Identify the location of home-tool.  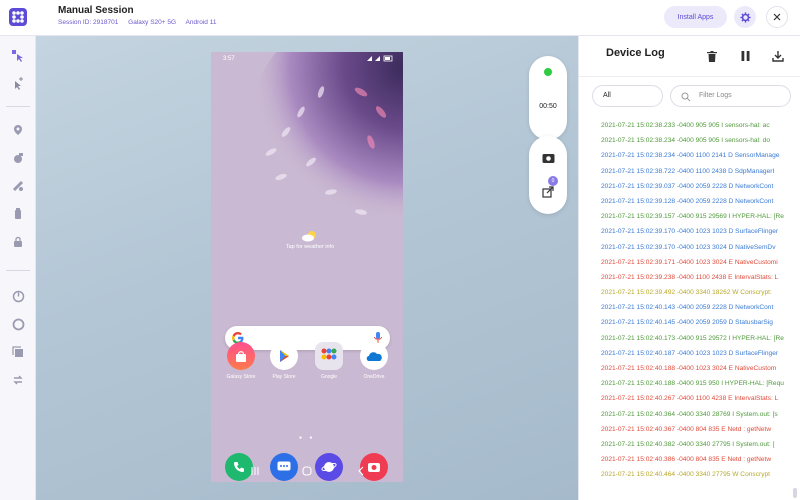
(18, 324).